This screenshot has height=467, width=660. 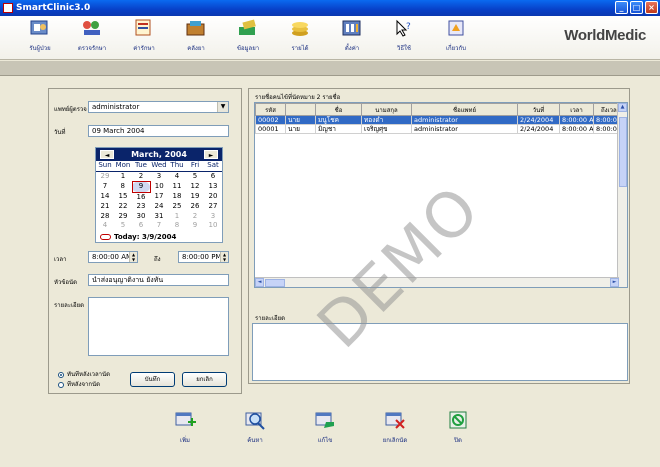 What do you see at coordinates (107, 154) in the screenshot?
I see `calendar-prev-button: ◄` at bounding box center [107, 154].